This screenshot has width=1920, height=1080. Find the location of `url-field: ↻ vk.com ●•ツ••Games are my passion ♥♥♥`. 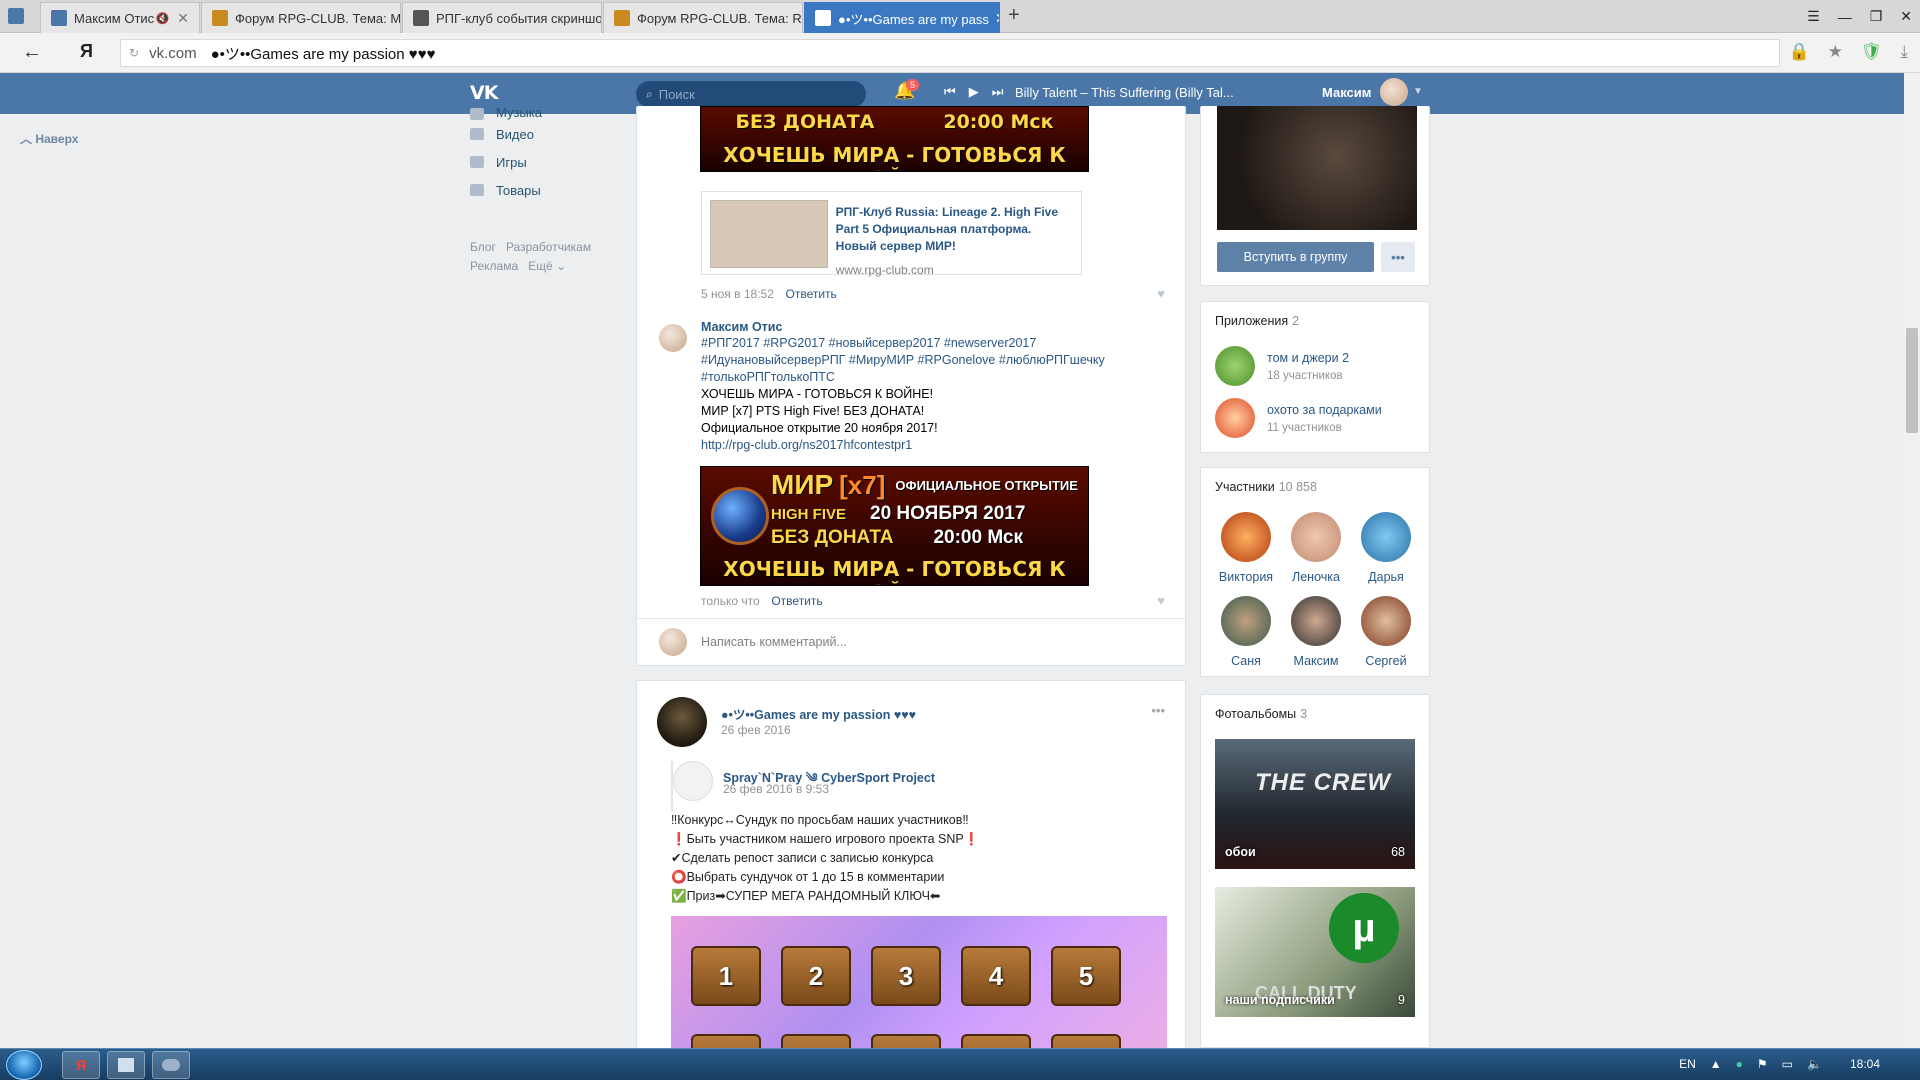

url-field: ↻ vk.com ●•ツ••Games are my passion ♥♥♥ is located at coordinates (950, 53).